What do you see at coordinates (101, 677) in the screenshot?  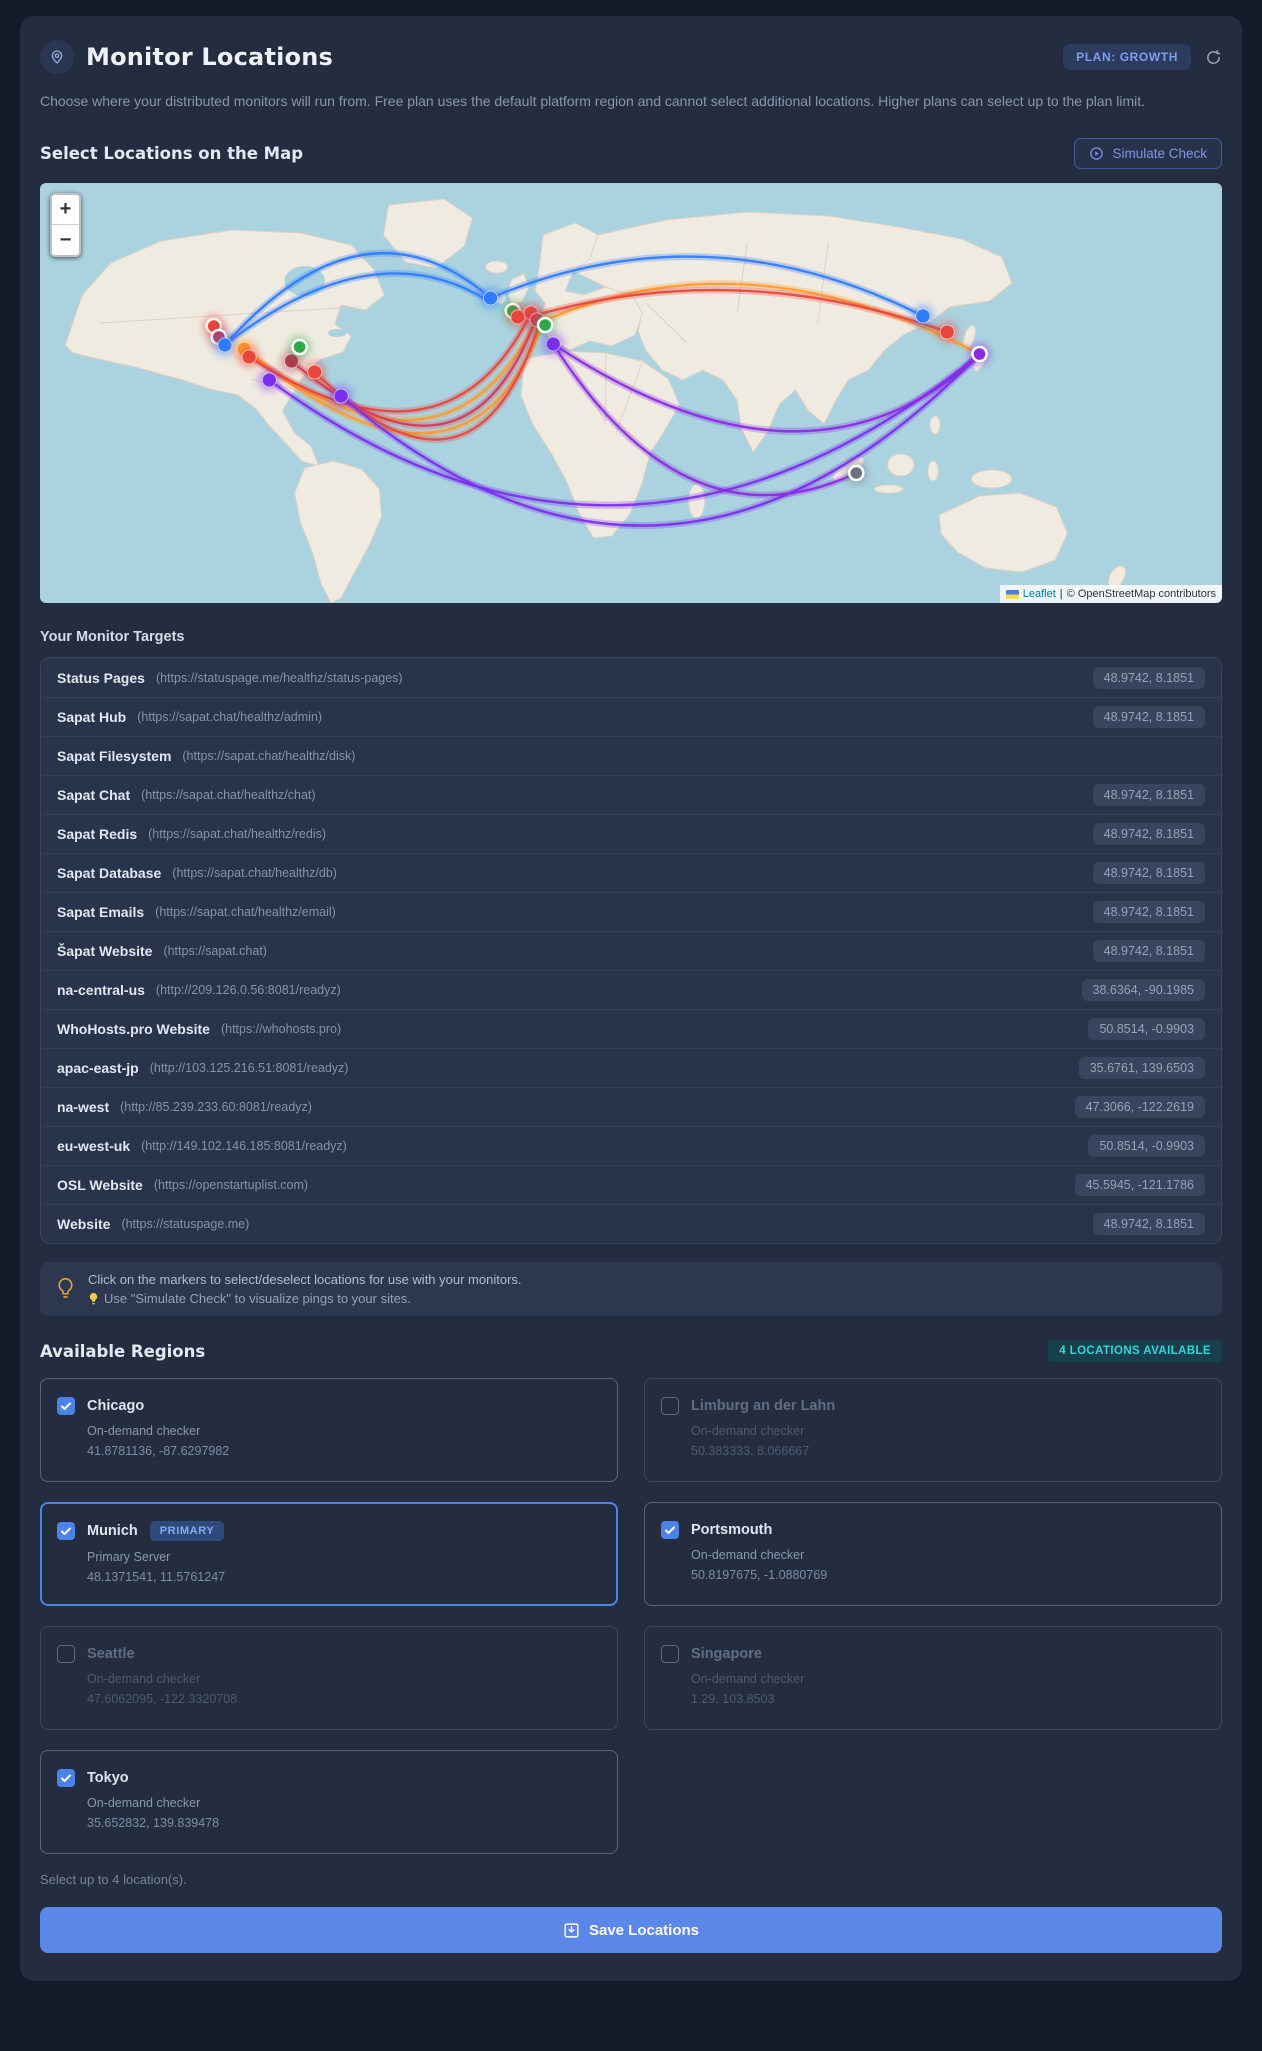 I see `target-name: Status Pages` at bounding box center [101, 677].